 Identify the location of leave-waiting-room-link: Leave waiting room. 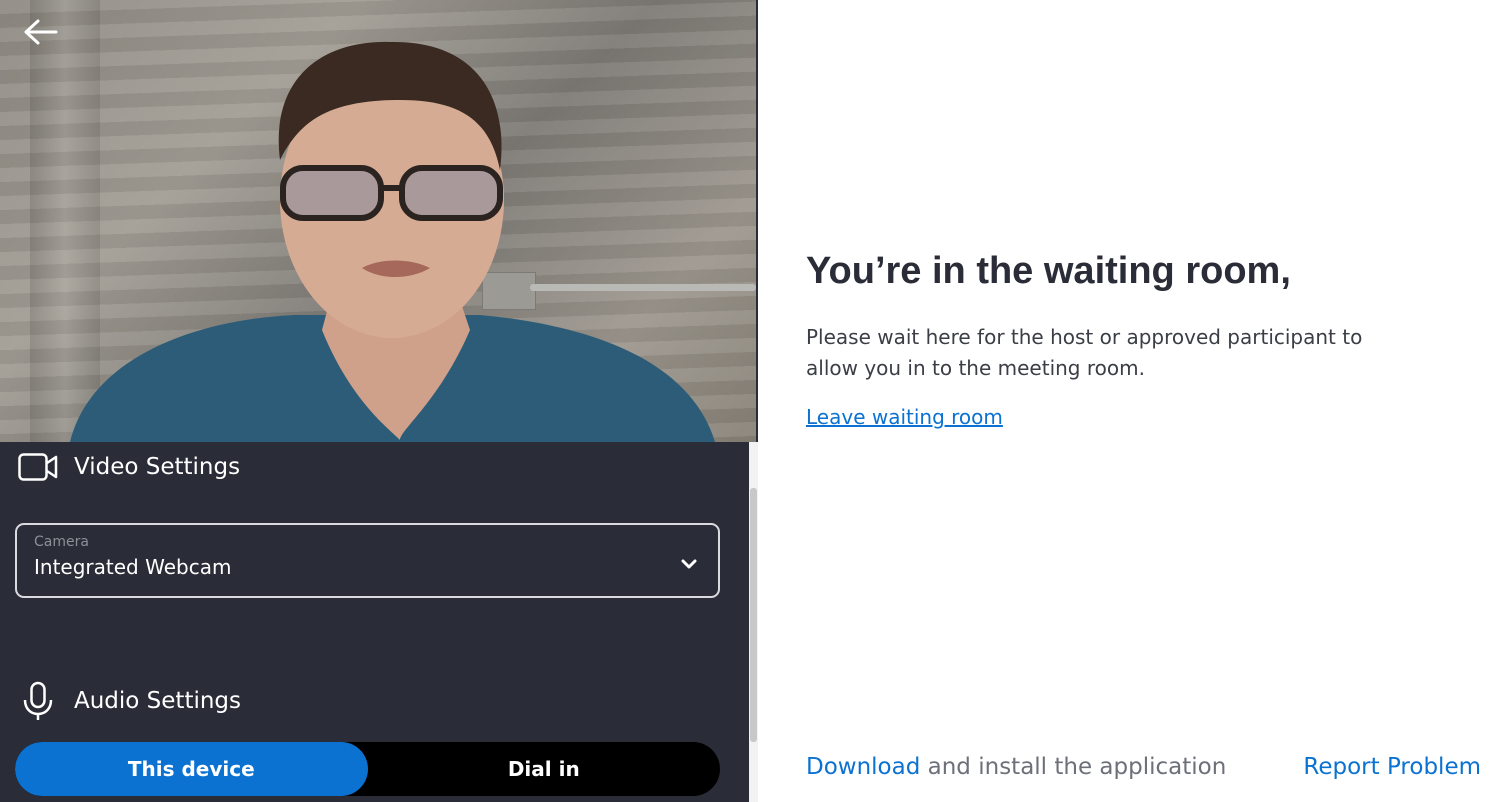
(904, 417).